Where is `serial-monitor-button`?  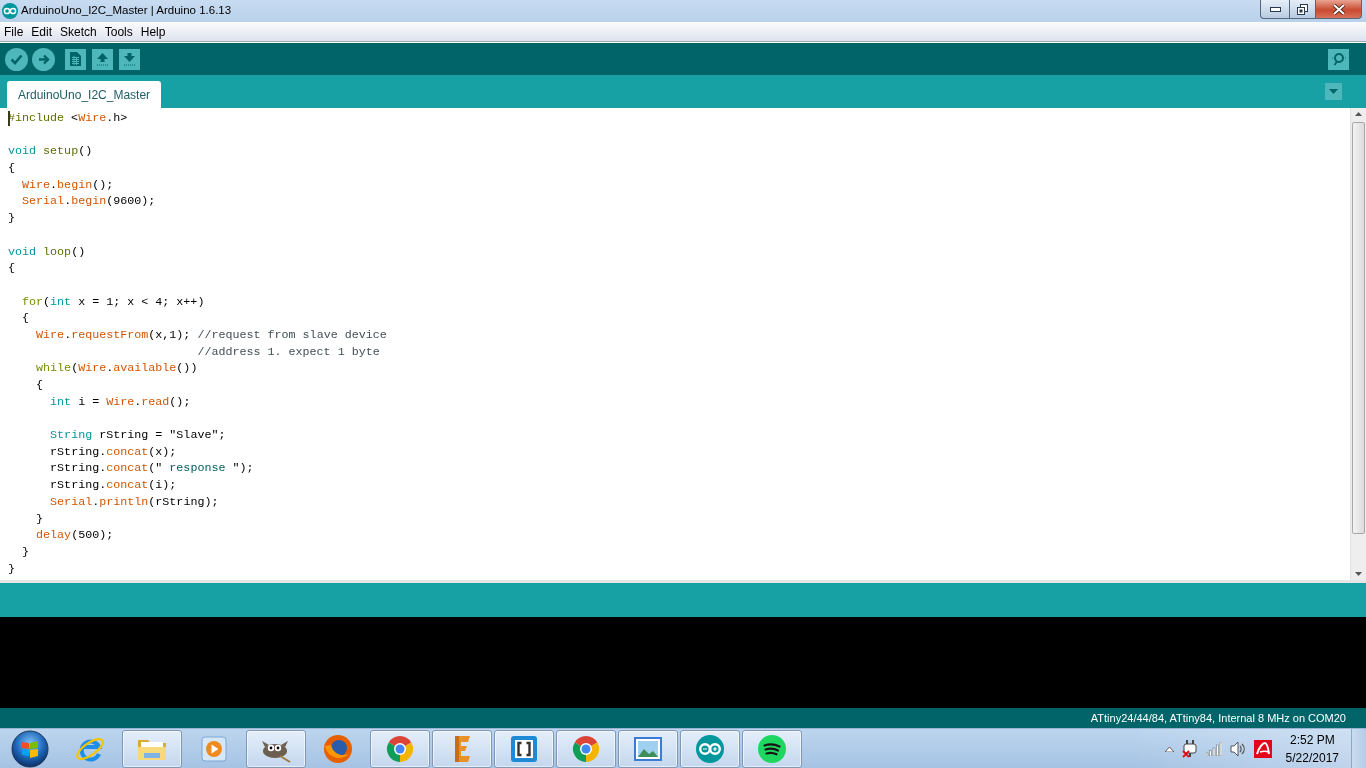 serial-monitor-button is located at coordinates (1338, 59).